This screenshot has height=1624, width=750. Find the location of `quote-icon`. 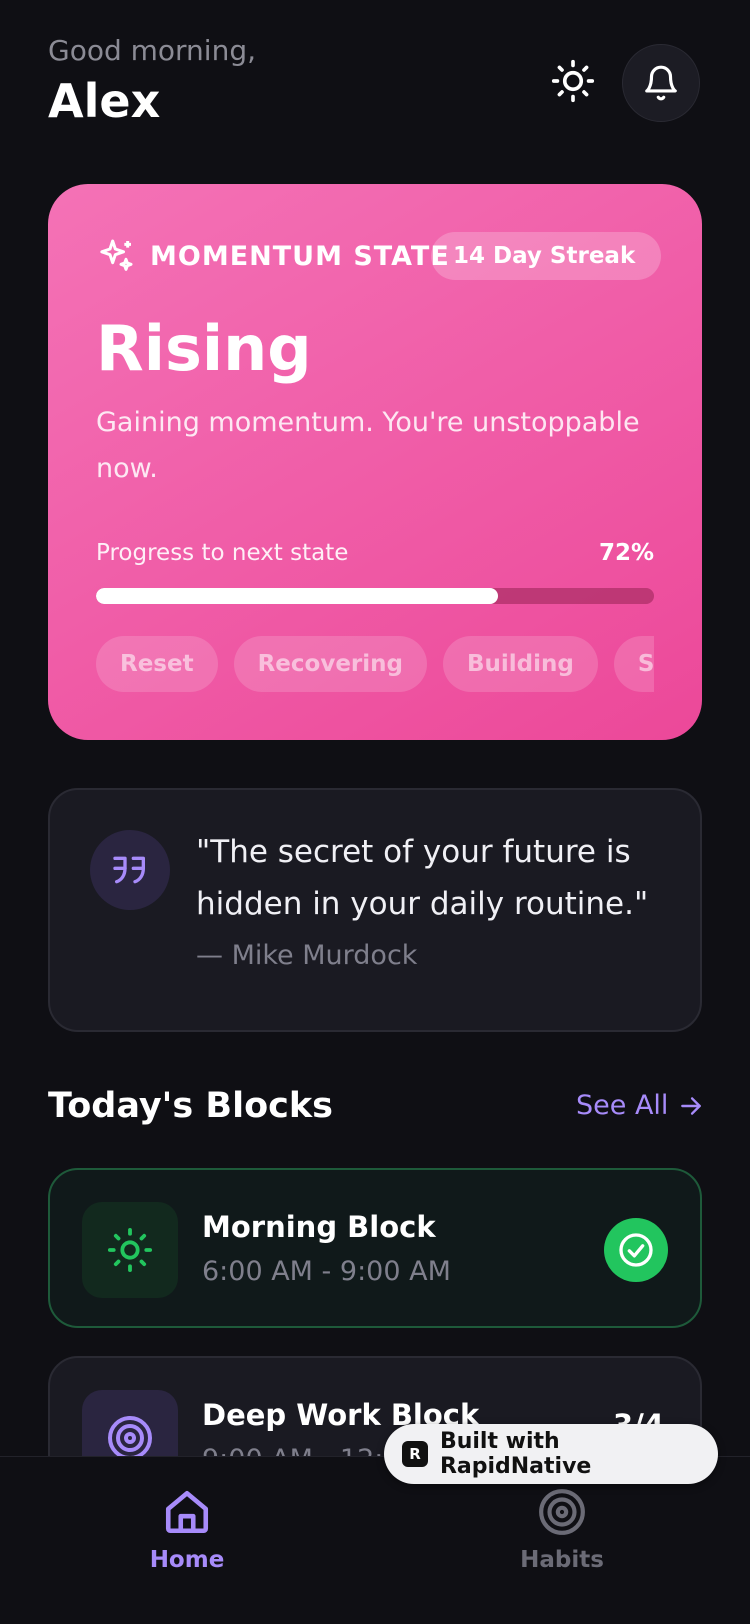

quote-icon is located at coordinates (129, 870).